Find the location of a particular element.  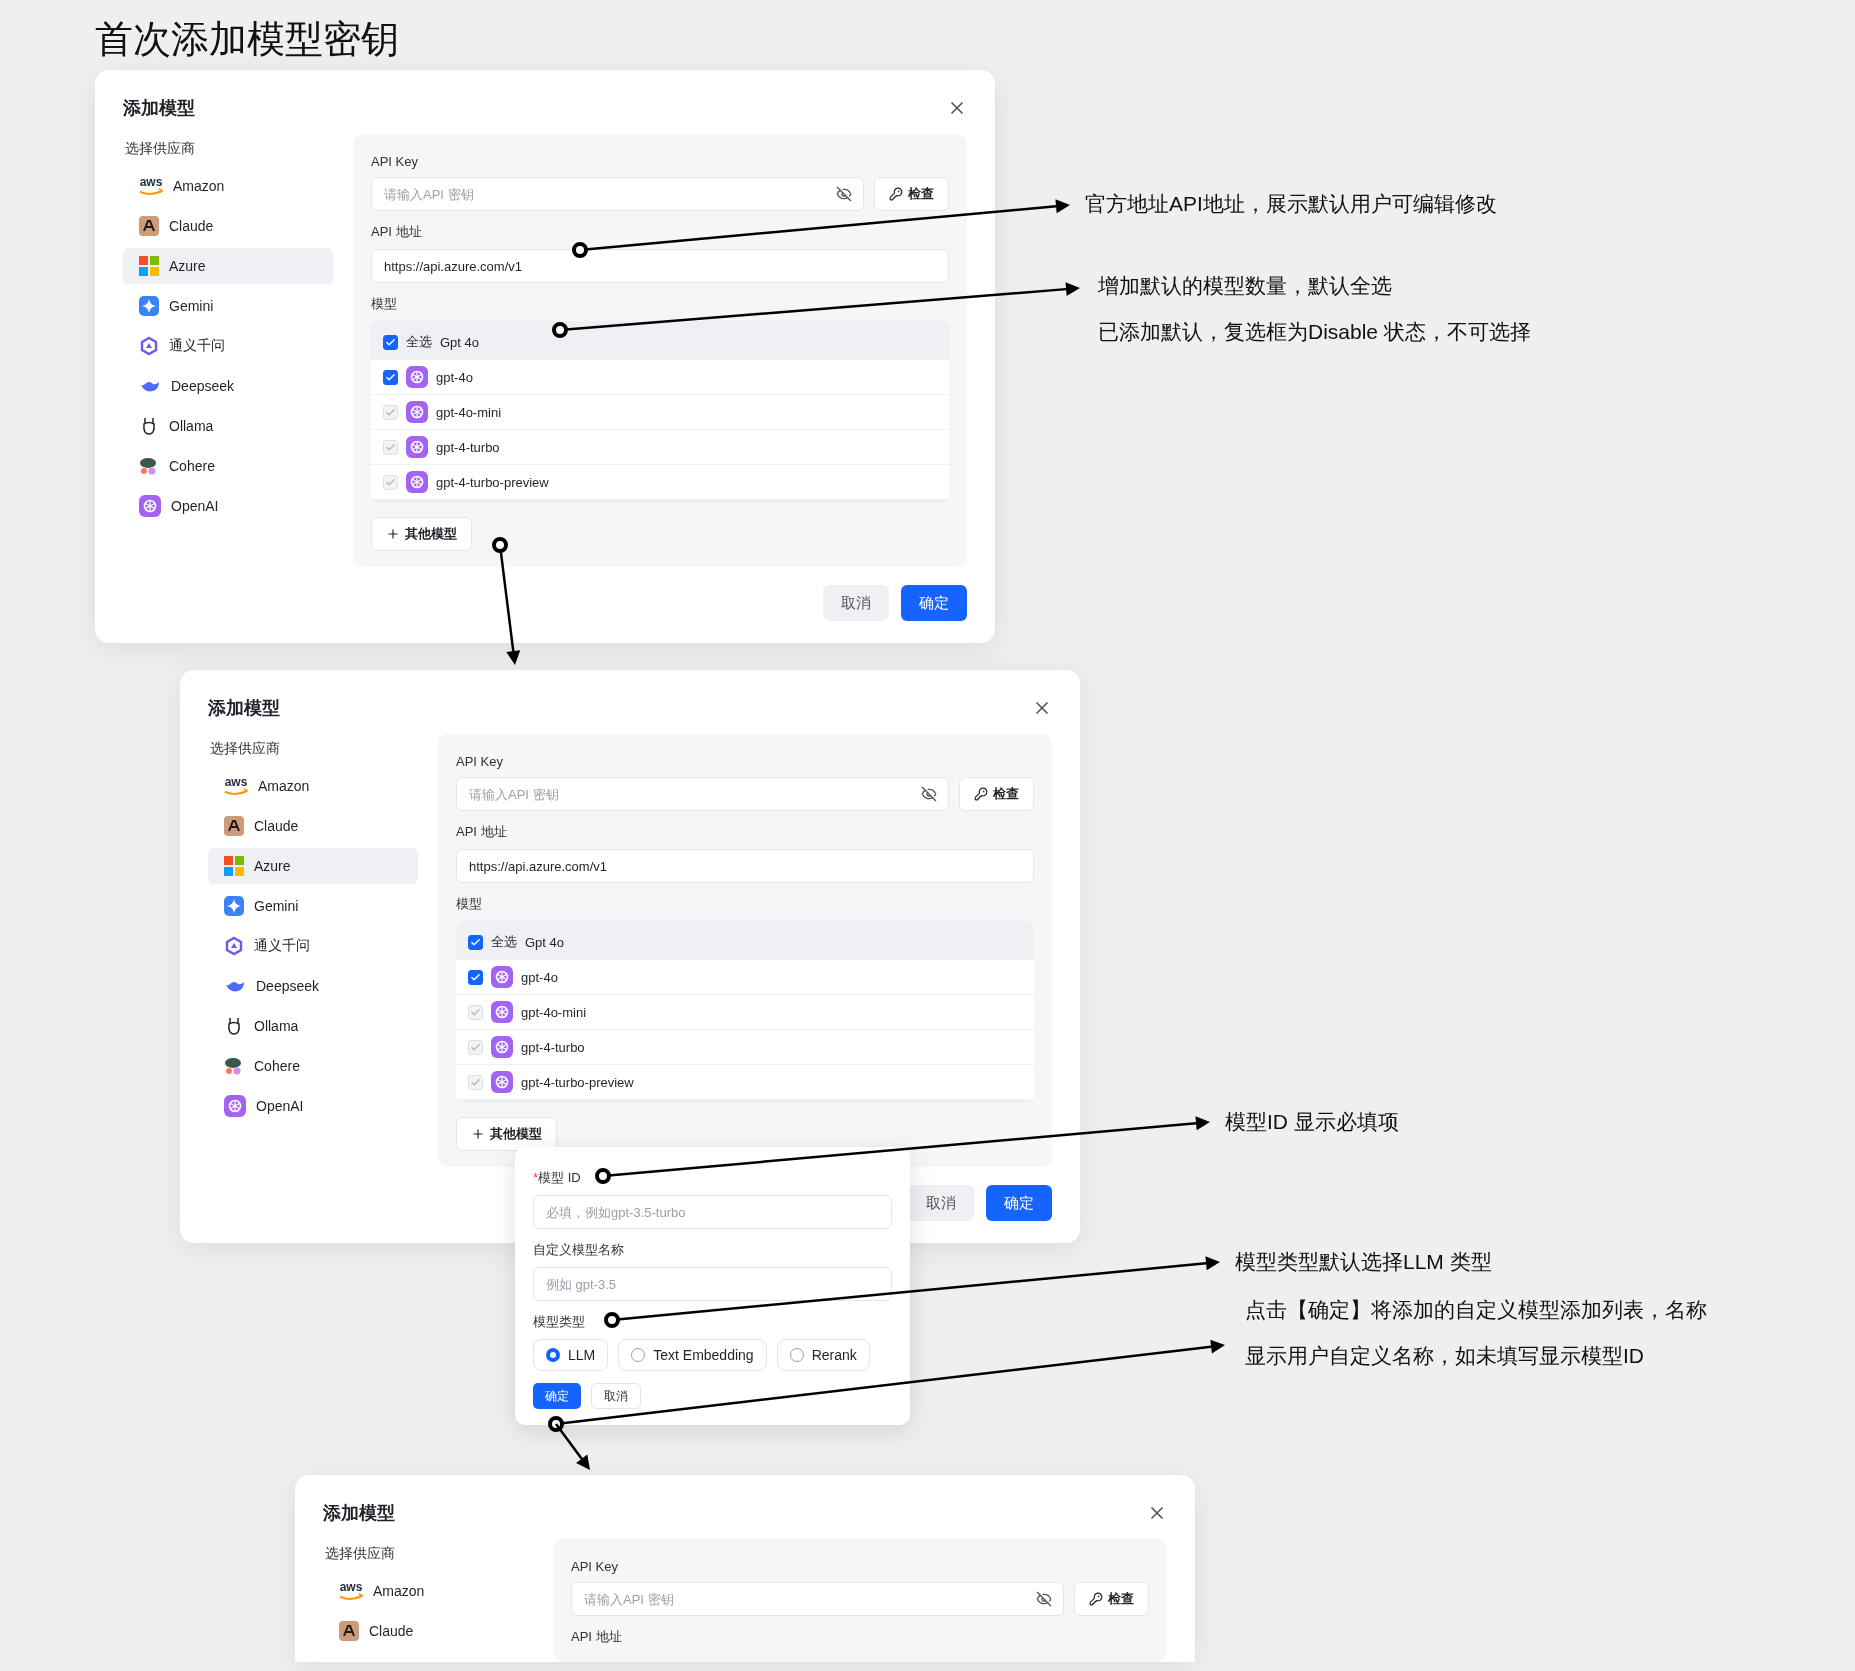

cohere-logo-icon is located at coordinates (234, 1066).